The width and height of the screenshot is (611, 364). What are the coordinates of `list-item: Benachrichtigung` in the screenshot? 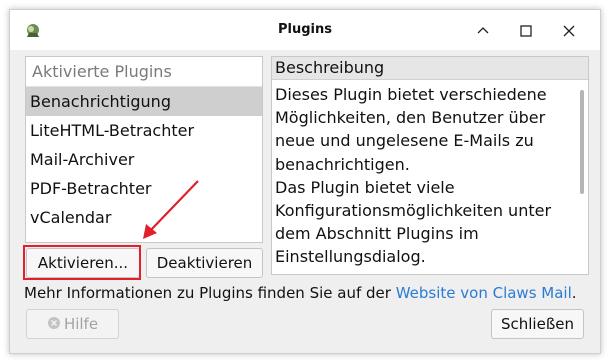 It's located at (144, 101).